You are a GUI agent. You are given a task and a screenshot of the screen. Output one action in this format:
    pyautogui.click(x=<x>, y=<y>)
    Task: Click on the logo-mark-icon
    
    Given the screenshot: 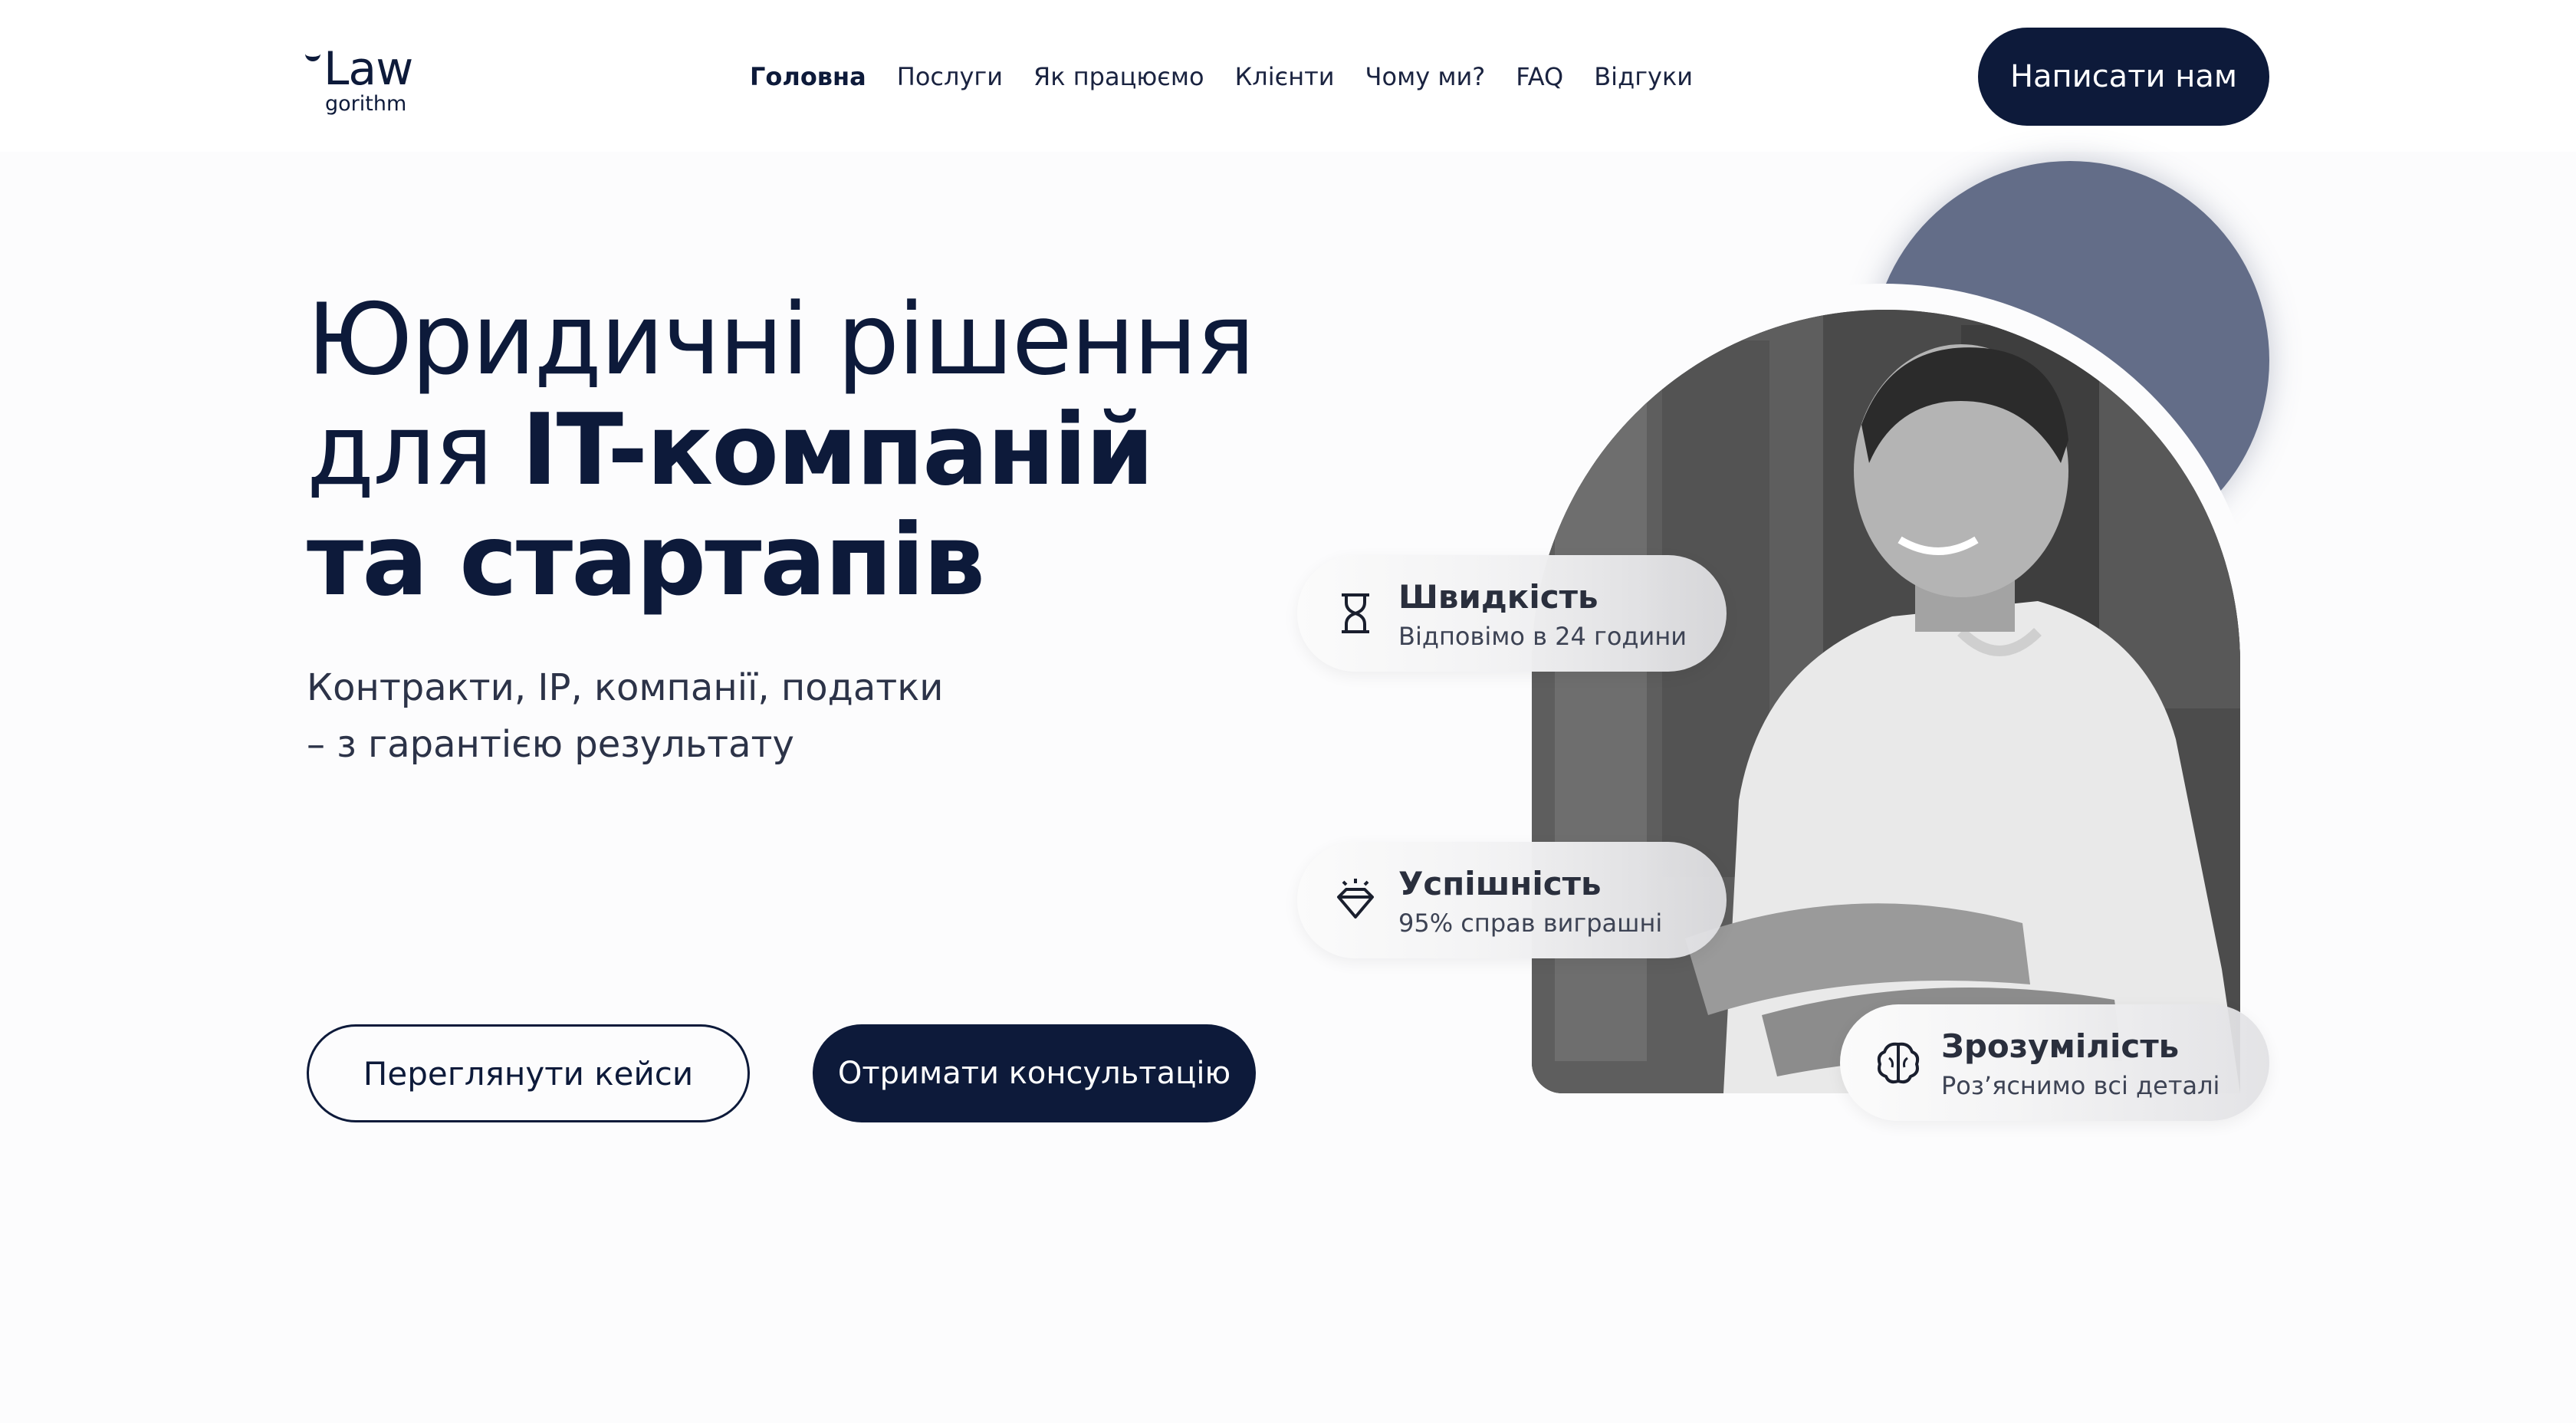 What is the action you would take?
    pyautogui.click(x=313, y=56)
    